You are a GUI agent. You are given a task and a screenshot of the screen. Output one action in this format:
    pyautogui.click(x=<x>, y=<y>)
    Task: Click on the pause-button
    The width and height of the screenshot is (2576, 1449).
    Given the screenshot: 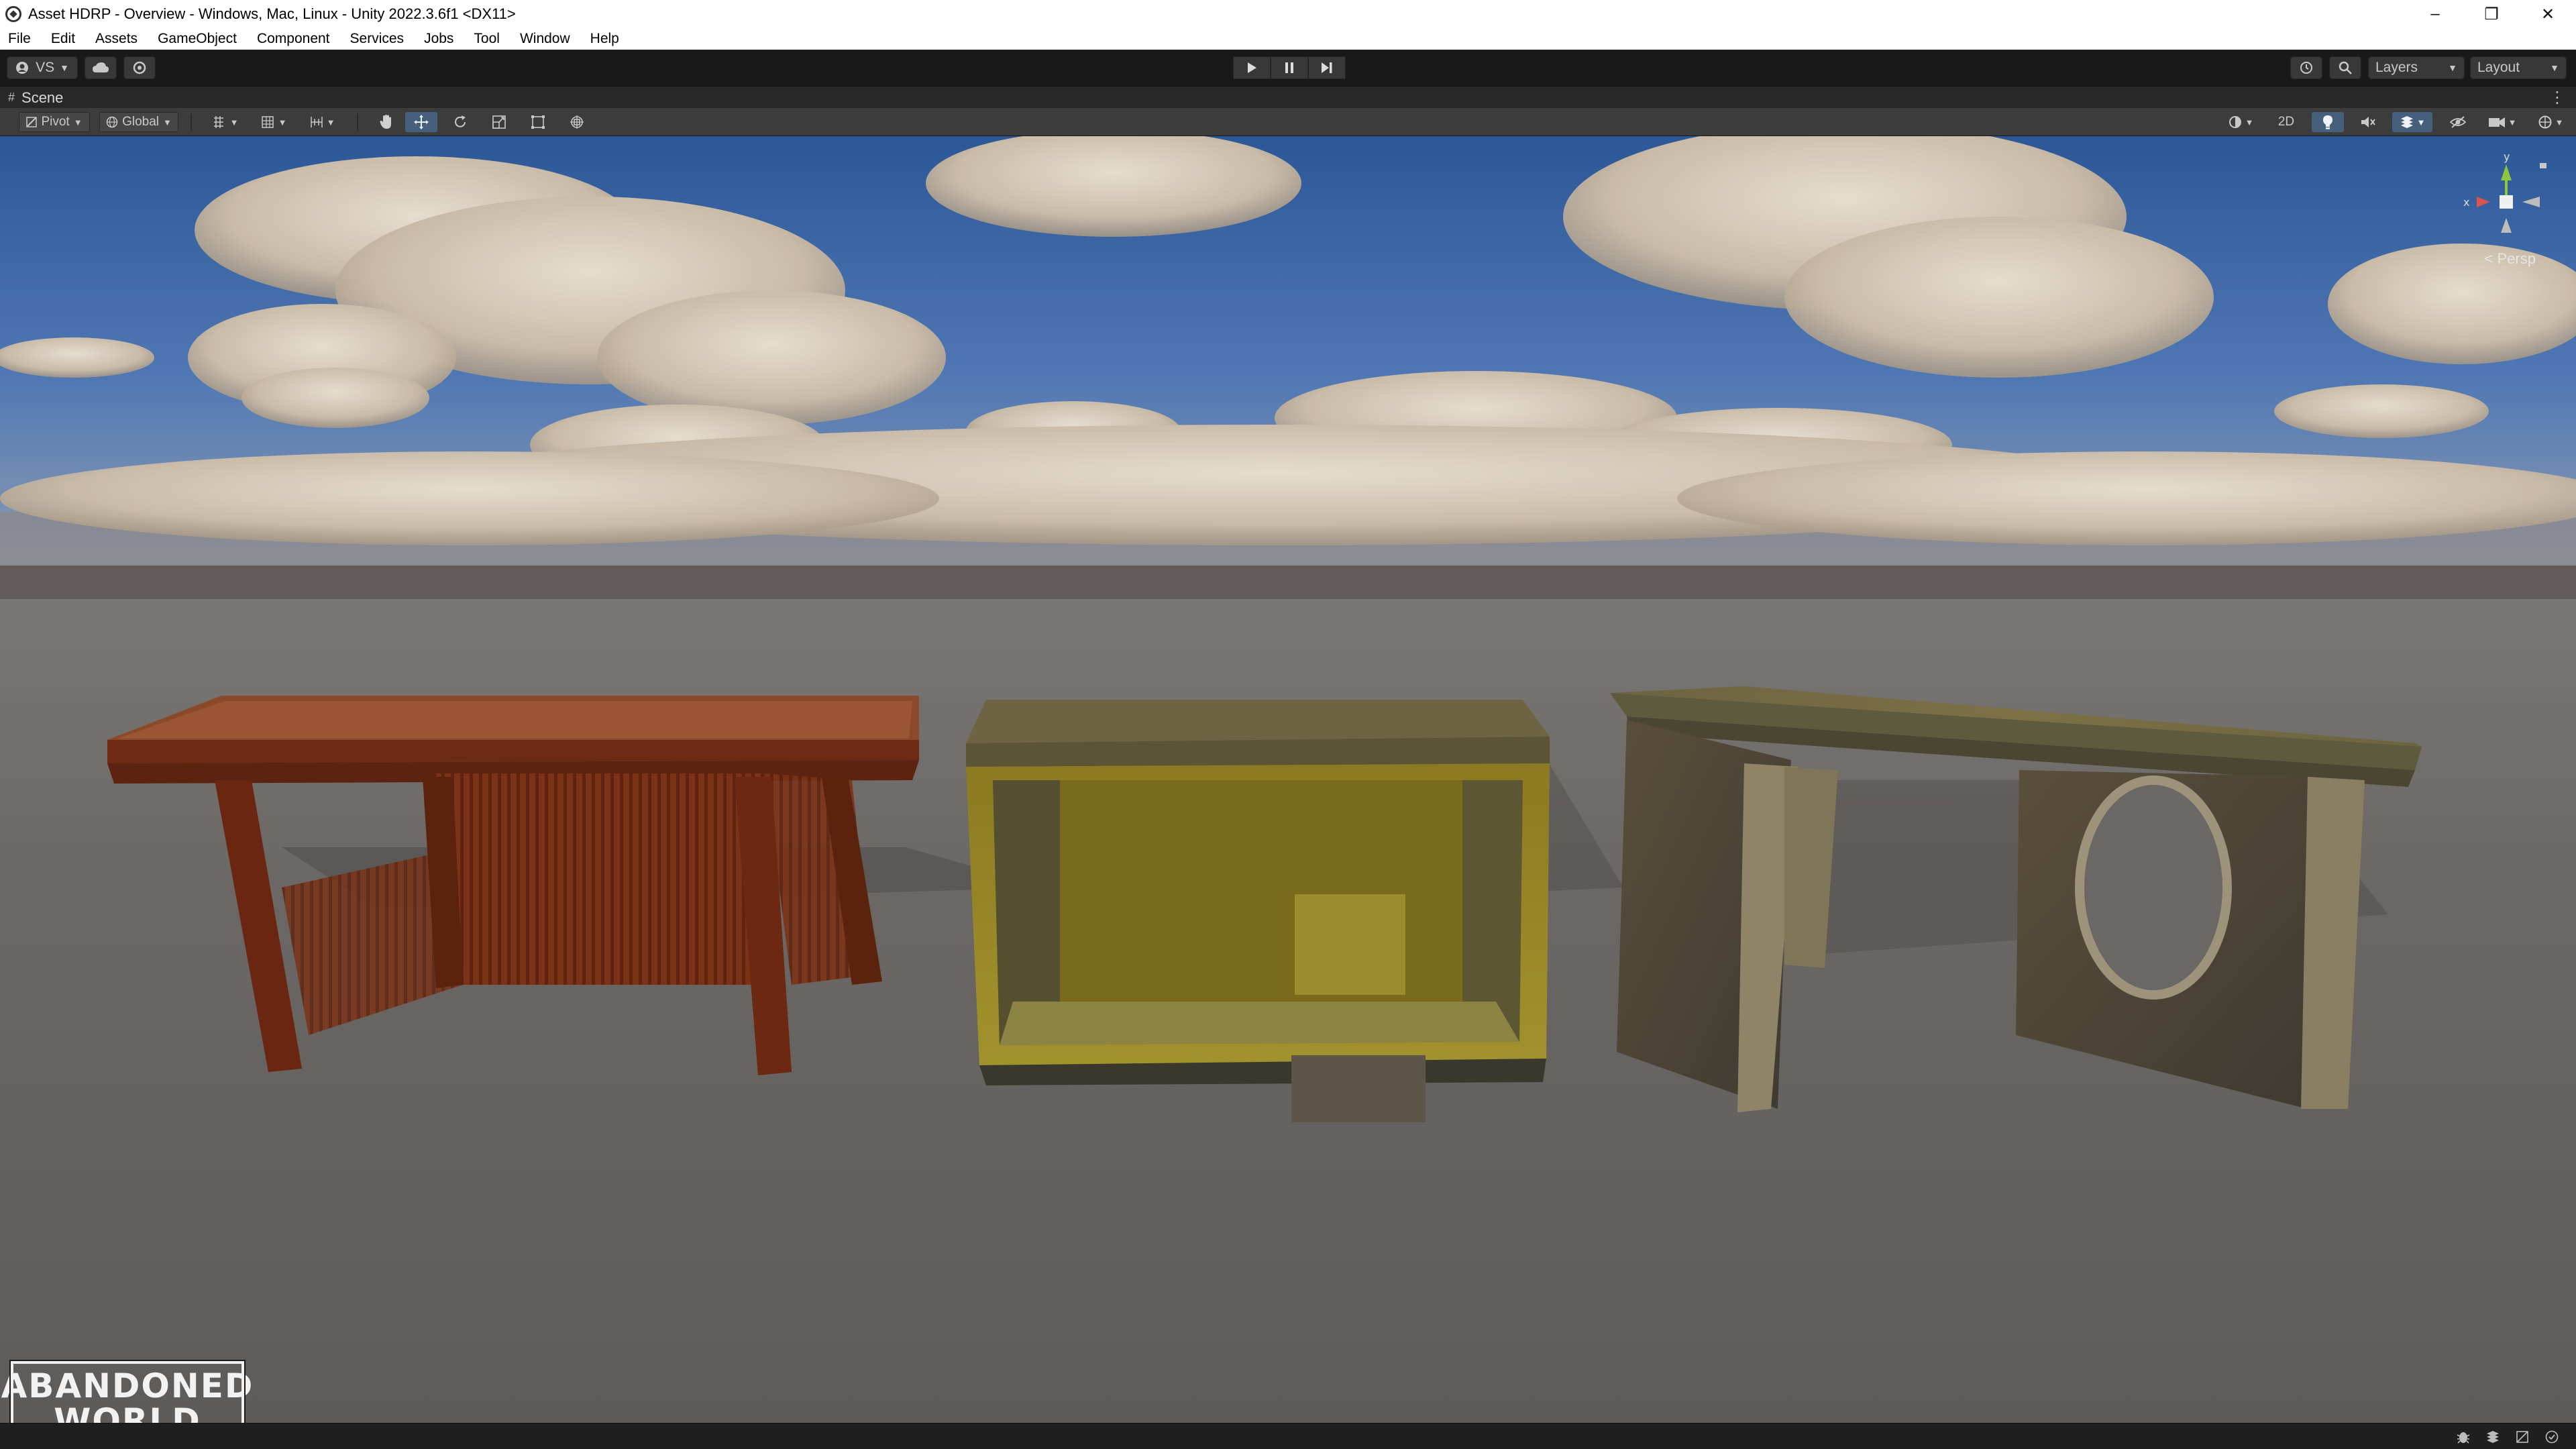 What is the action you would take?
    pyautogui.click(x=1289, y=67)
    